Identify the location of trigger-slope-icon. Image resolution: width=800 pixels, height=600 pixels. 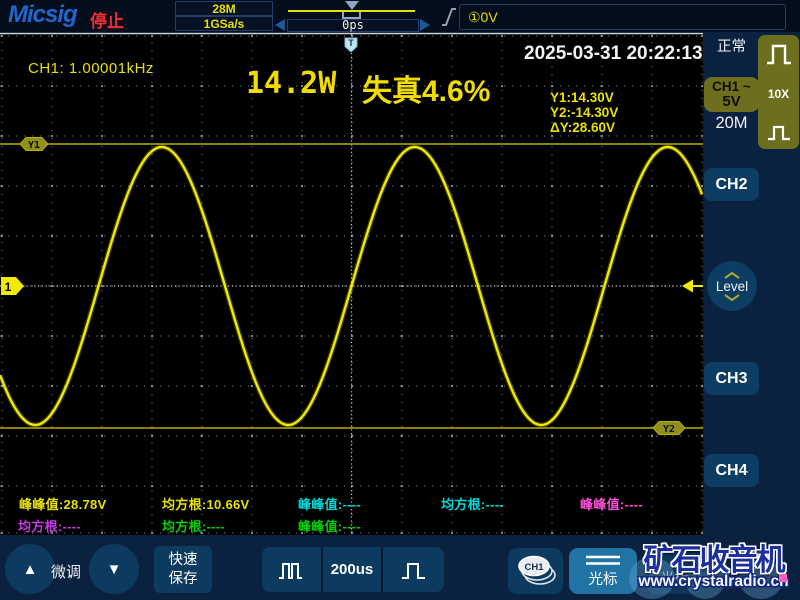
(449, 17).